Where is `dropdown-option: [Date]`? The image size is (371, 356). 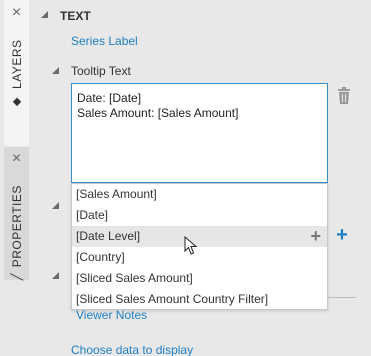
dropdown-option: [Date] is located at coordinates (199, 215).